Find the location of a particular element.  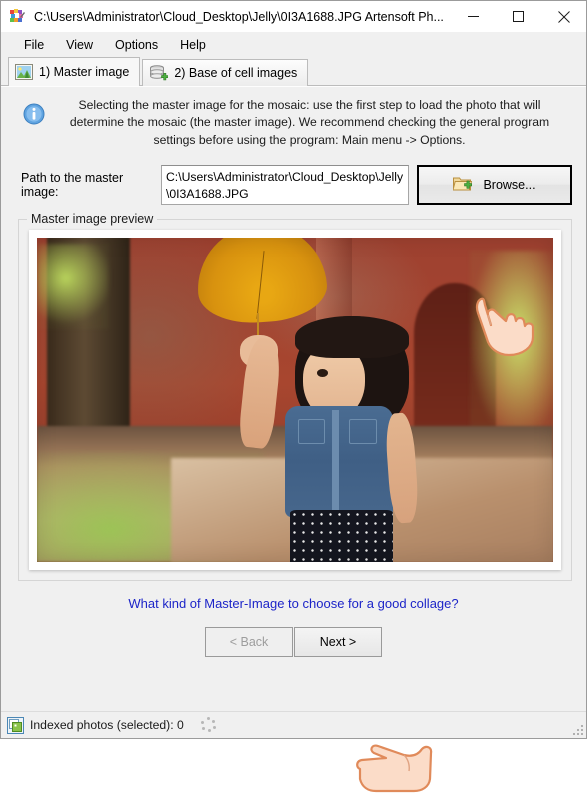

hand-pointer-next-icon is located at coordinates (394, 769).